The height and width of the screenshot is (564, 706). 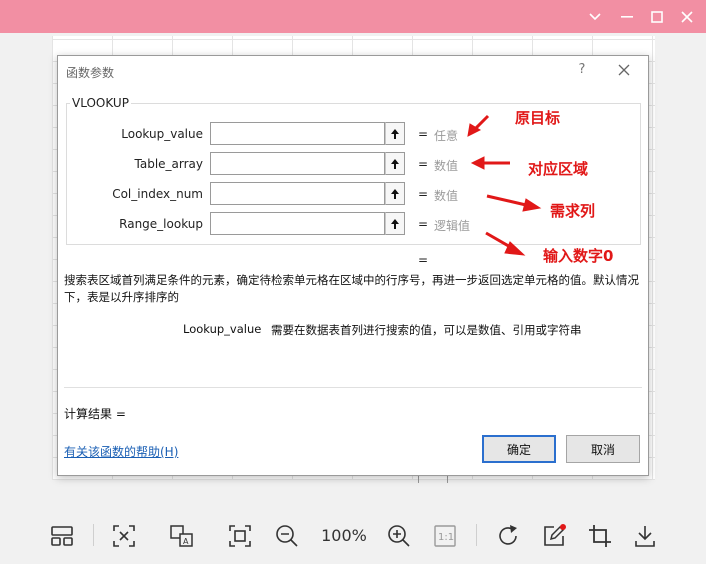 What do you see at coordinates (240, 536) in the screenshot?
I see `fullscreen-icon` at bounding box center [240, 536].